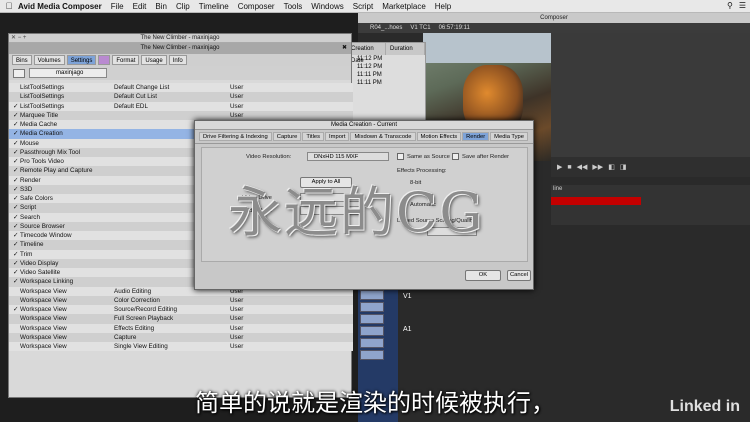  Describe the element at coordinates (519, 275) in the screenshot. I see `cancel-button: Cancel` at that location.